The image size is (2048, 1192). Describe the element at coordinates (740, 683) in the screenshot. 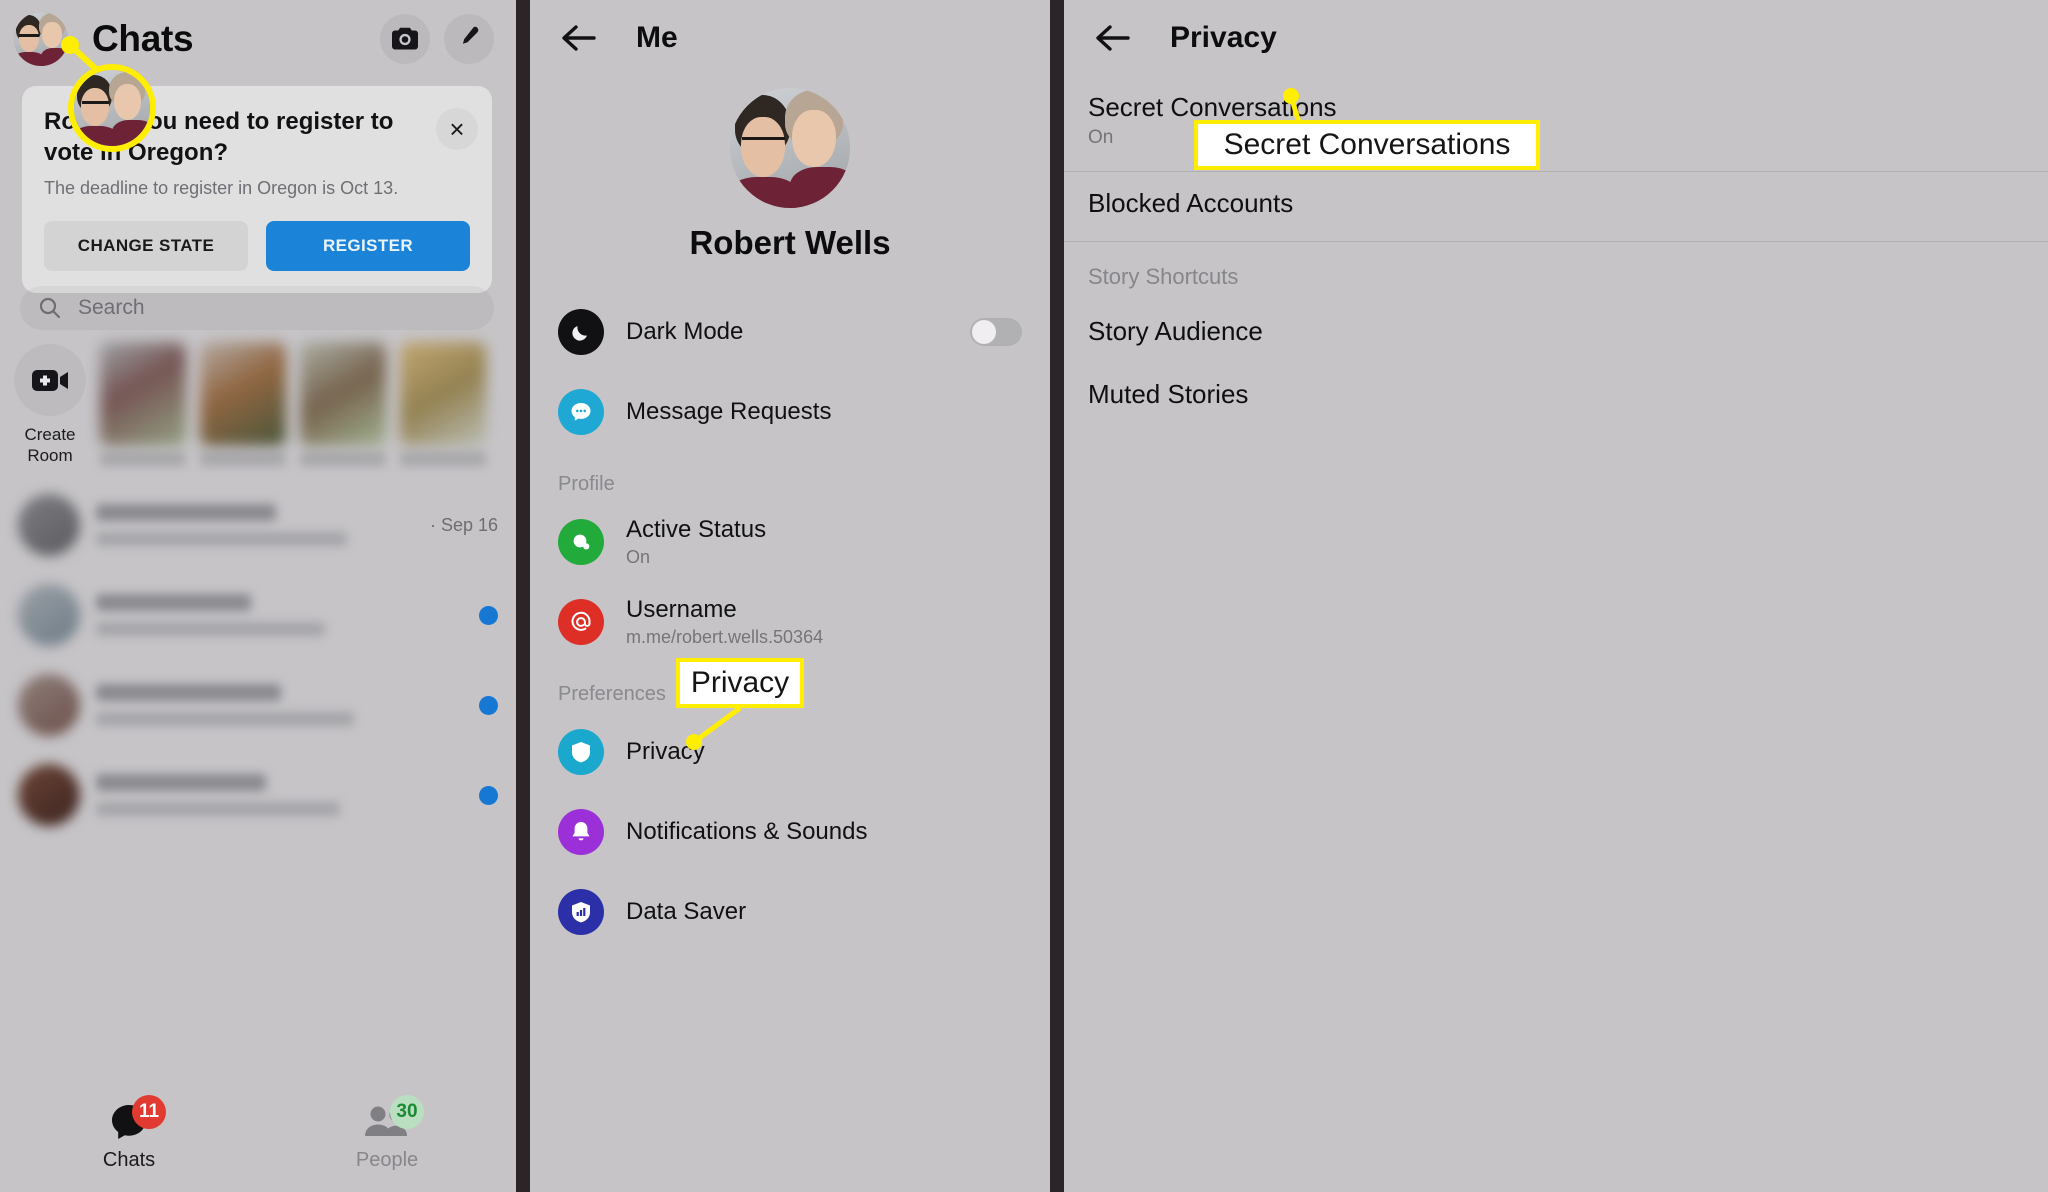

I see `callout-privacy: Privacy` at that location.